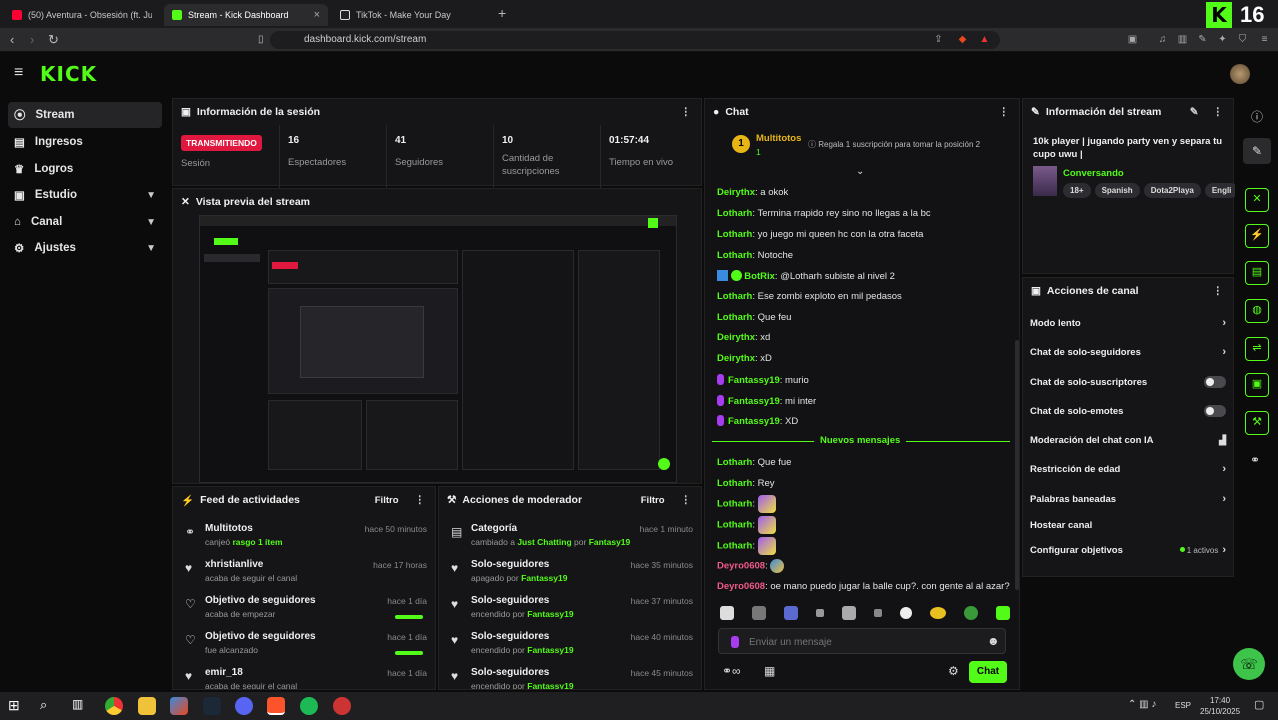 The height and width of the screenshot is (720, 1278). I want to click on browser-tab-tiktok: TikTok - Make Your Day, so click(412, 15).